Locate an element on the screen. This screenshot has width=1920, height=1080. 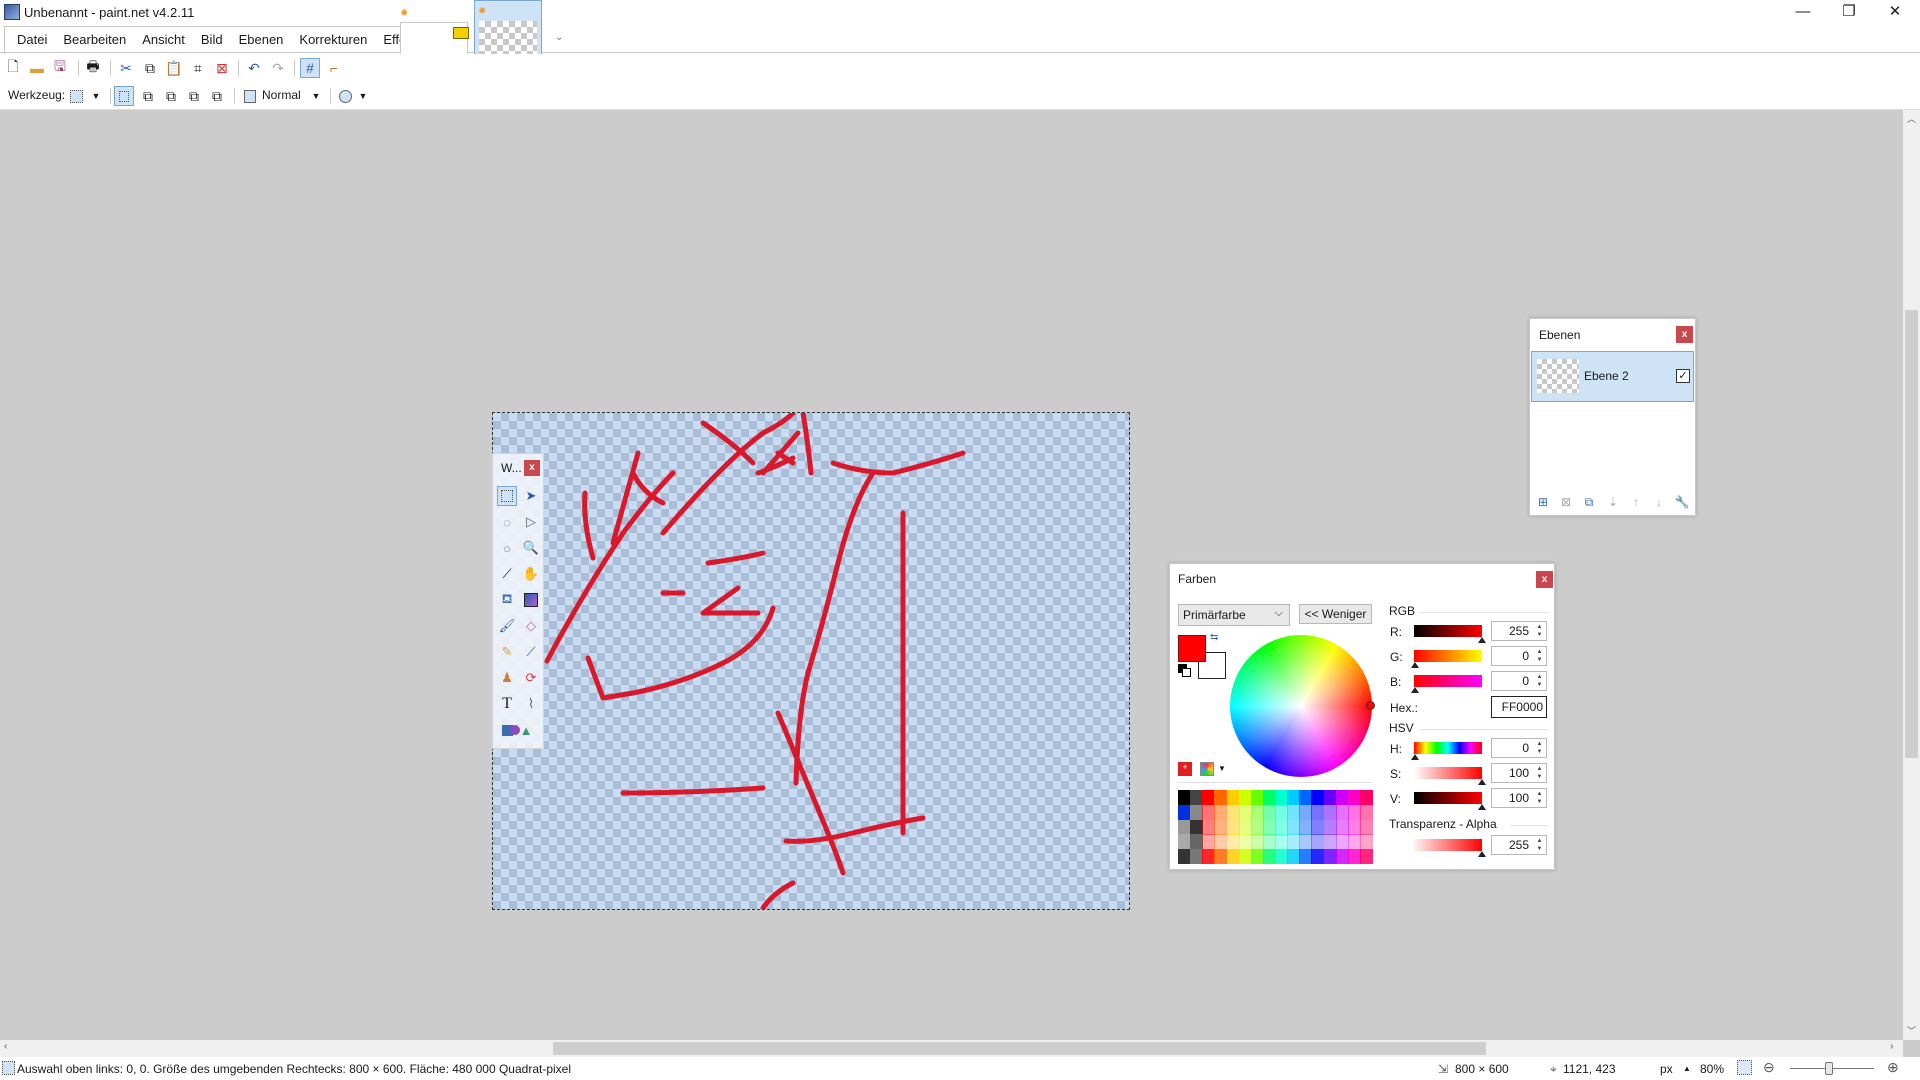
menu-bild: Bild is located at coordinates (212, 40).